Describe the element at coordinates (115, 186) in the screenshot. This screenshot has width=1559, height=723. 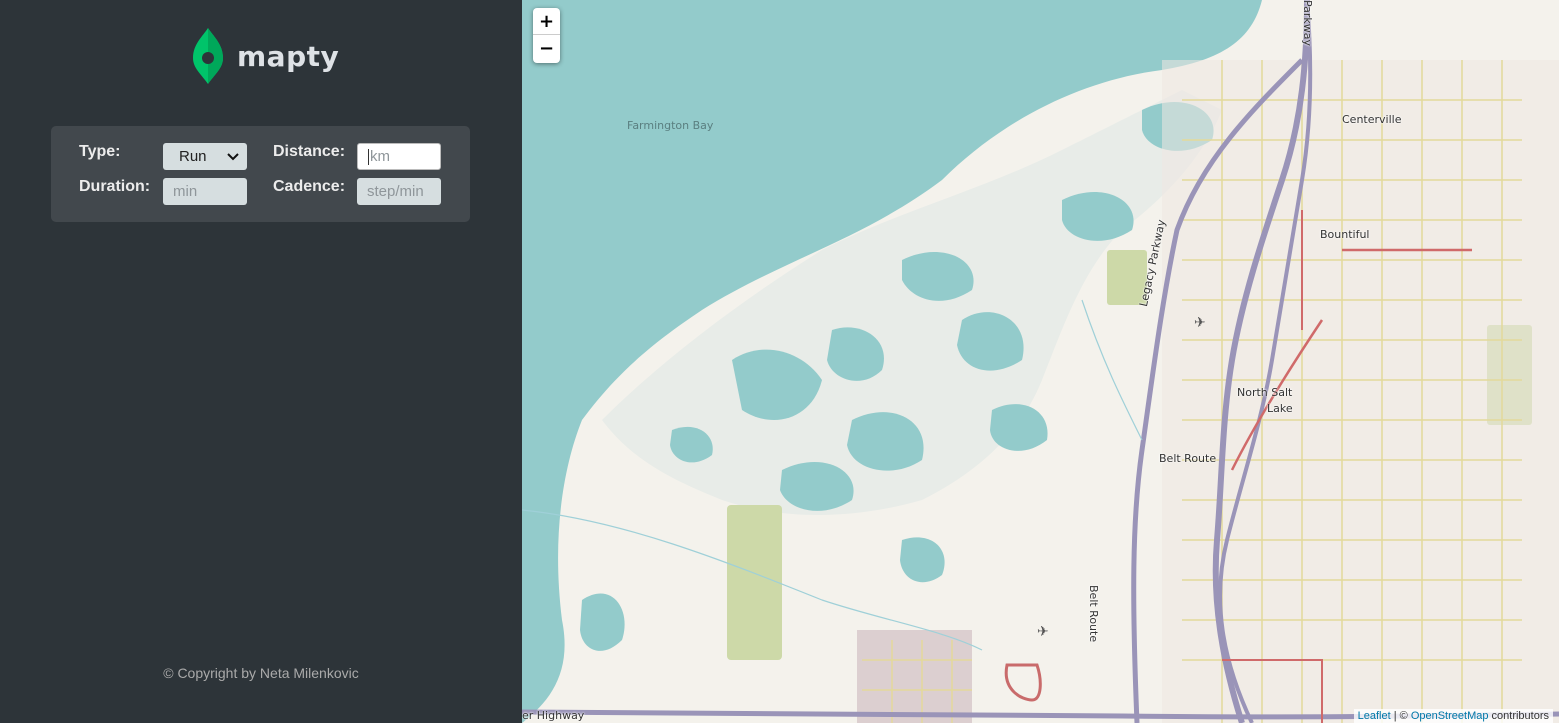
I see `duration-label: Duration:` at that location.